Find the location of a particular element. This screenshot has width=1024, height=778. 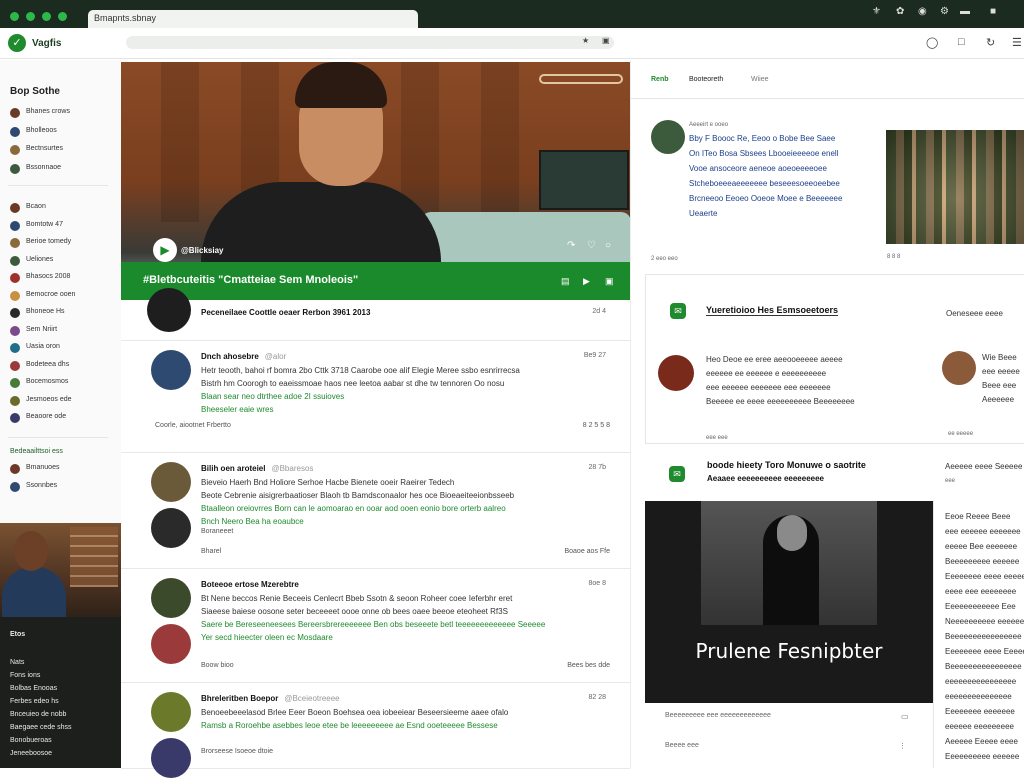

sidebar-dark-item: Bnceuieo de nobb is located at coordinates (38, 714).